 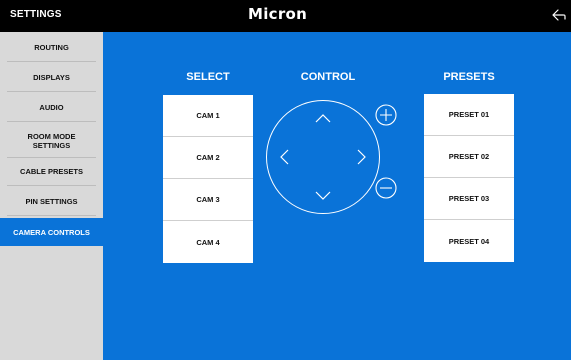 I want to click on cam-1-button: CAM 1, so click(x=208, y=116).